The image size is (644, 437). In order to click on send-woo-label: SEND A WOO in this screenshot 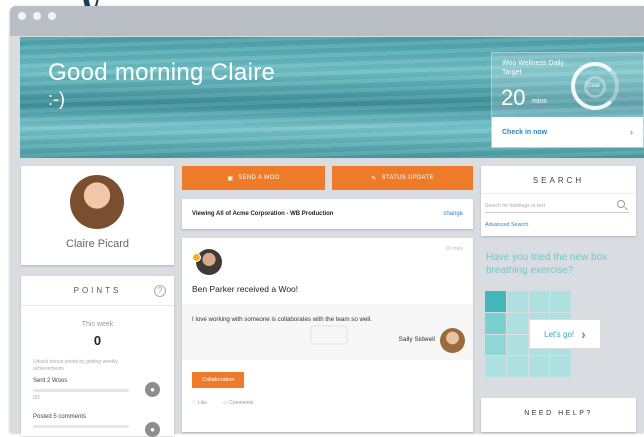, I will do `click(259, 178)`.